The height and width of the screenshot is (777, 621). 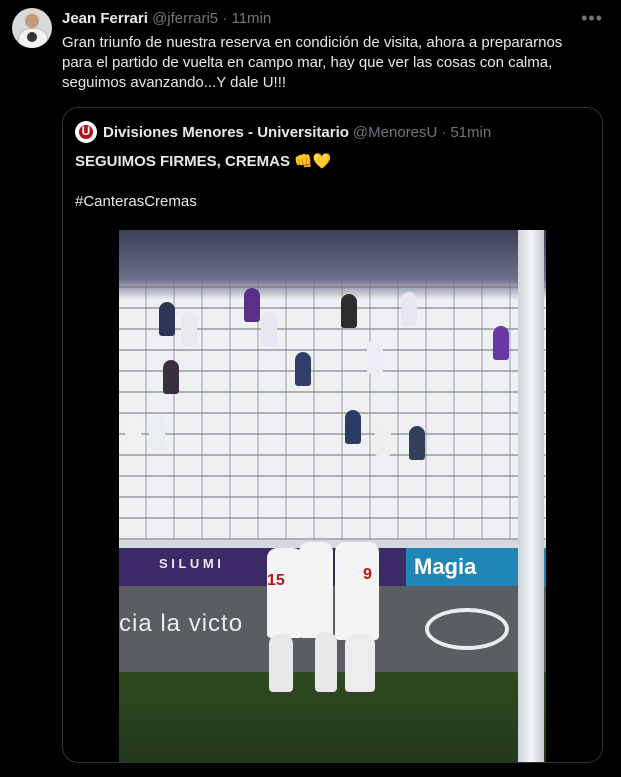 What do you see at coordinates (190, 563) in the screenshot?
I see `banner-text: S I L U M I` at bounding box center [190, 563].